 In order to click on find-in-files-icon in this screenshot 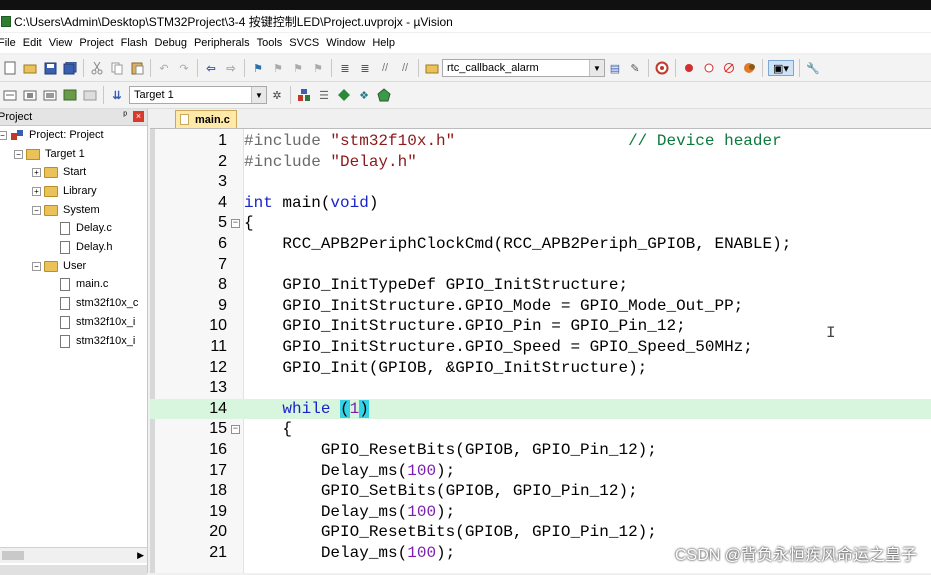, I will do `click(432, 68)`.